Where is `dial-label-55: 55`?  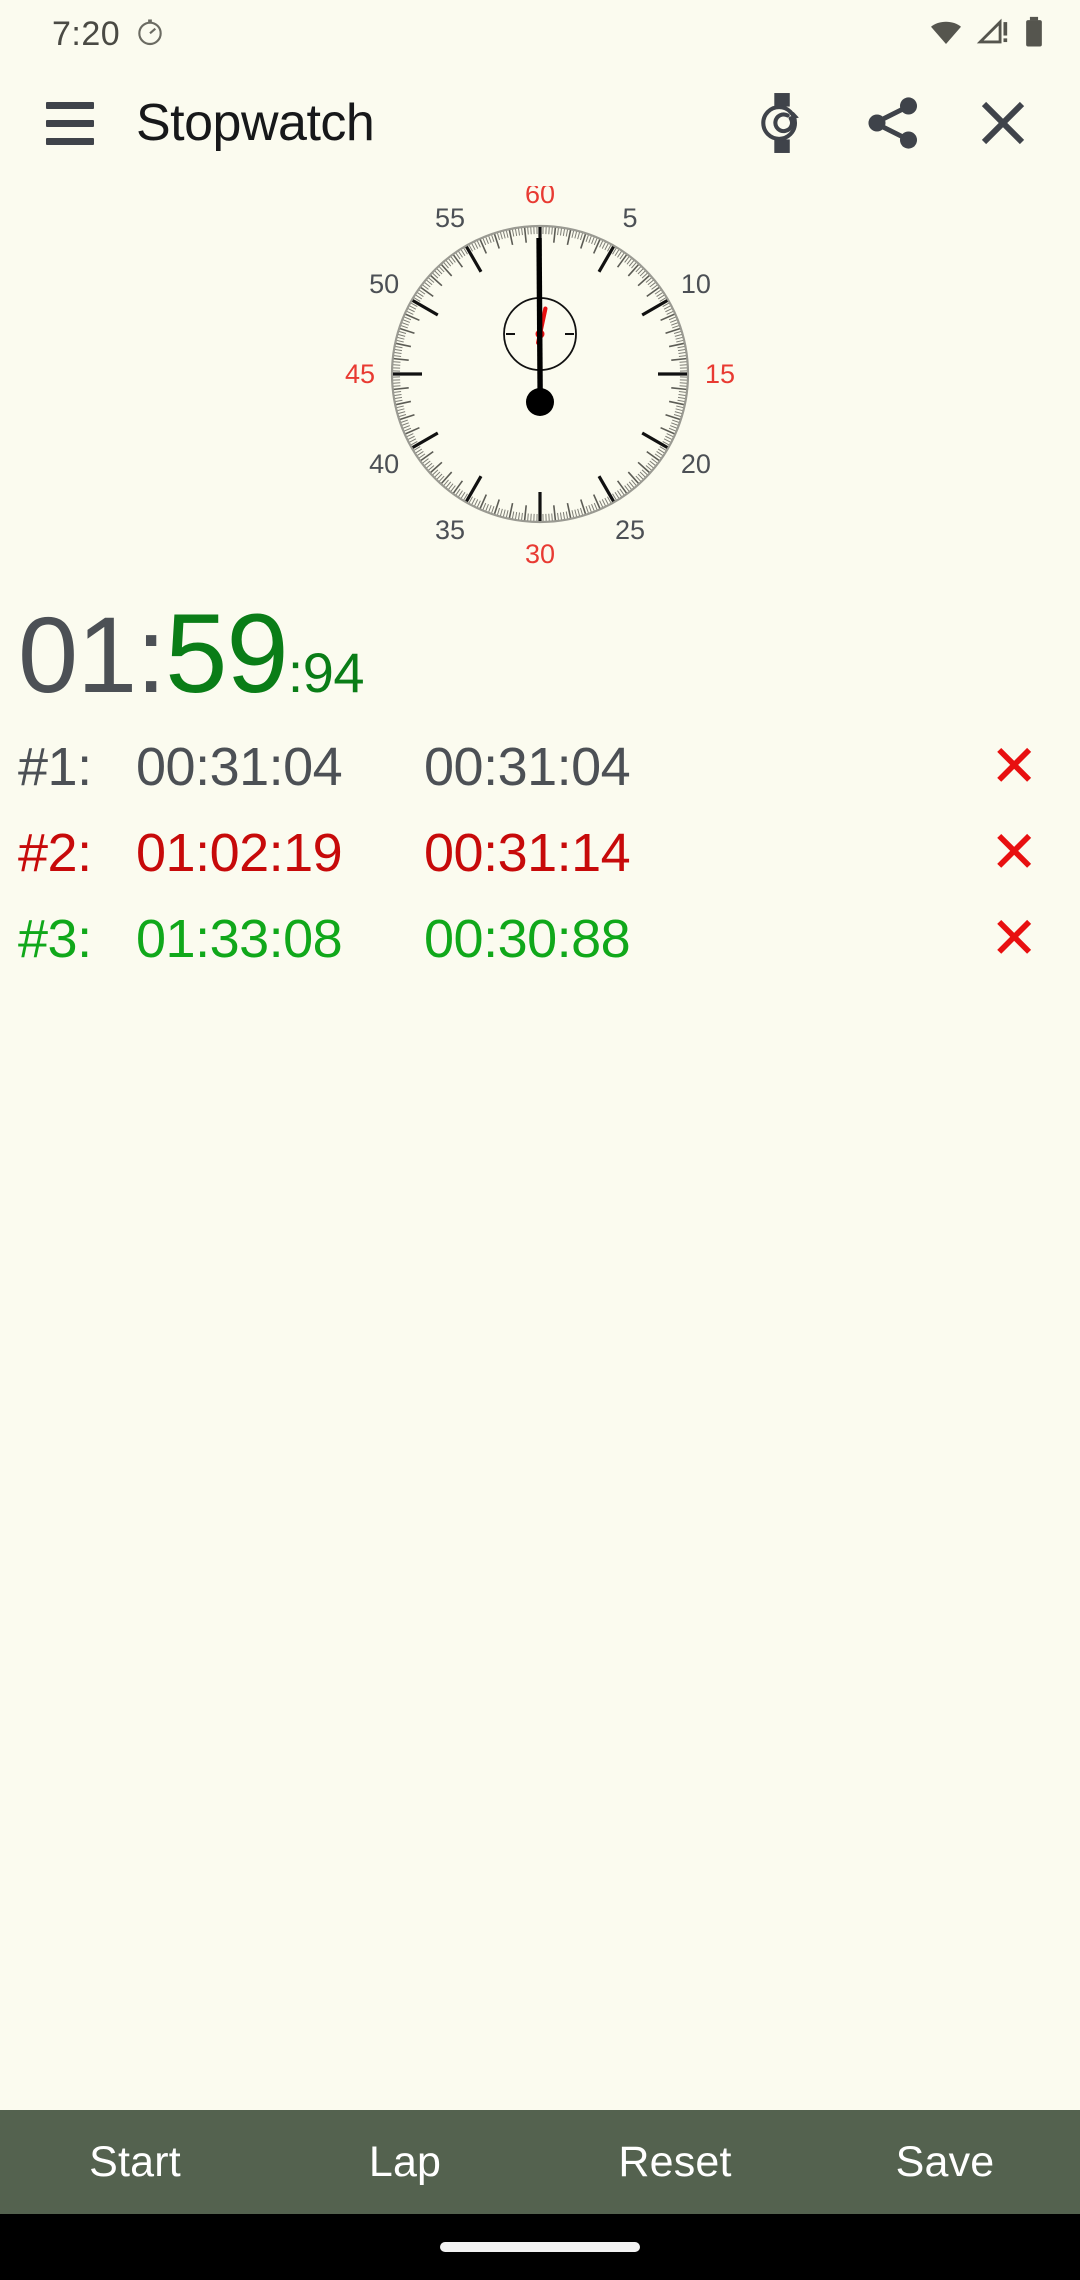
dial-label-55: 55 is located at coordinates (450, 218).